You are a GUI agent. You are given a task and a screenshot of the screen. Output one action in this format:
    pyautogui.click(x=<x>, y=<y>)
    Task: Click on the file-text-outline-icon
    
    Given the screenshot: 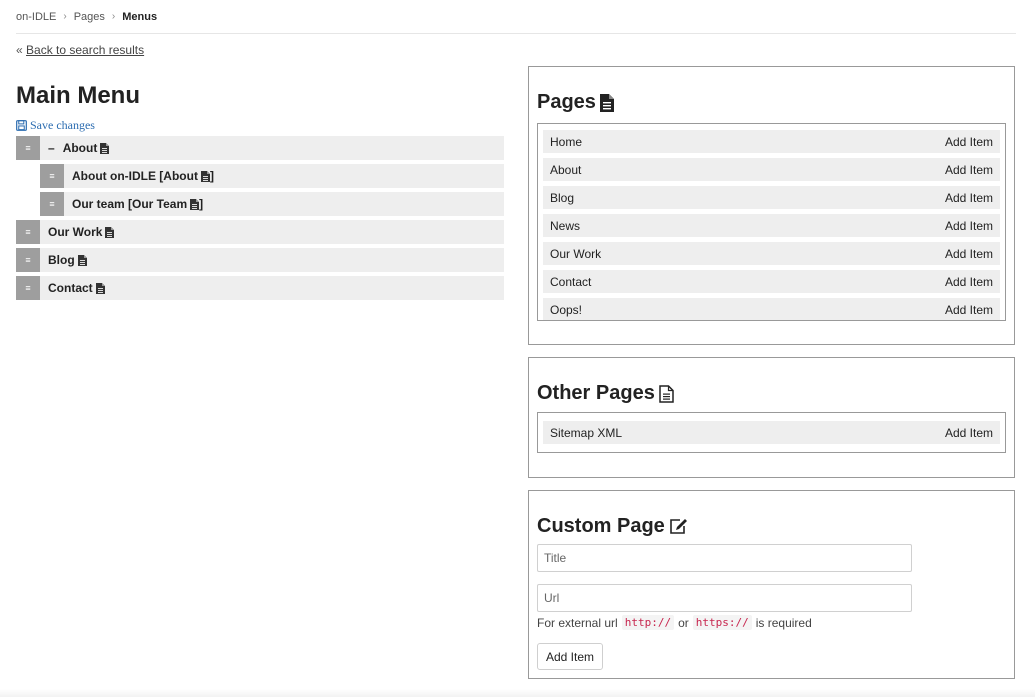 What is the action you would take?
    pyautogui.click(x=666, y=393)
    